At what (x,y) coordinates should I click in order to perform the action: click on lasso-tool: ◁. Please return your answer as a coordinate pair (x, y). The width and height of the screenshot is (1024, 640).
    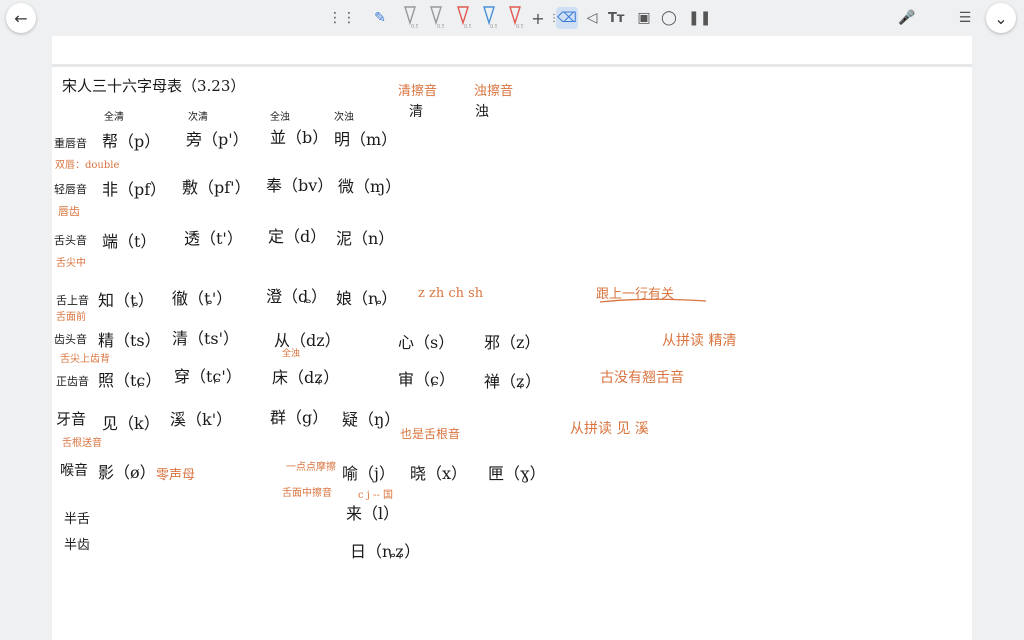
    Looking at the image, I should click on (592, 18).